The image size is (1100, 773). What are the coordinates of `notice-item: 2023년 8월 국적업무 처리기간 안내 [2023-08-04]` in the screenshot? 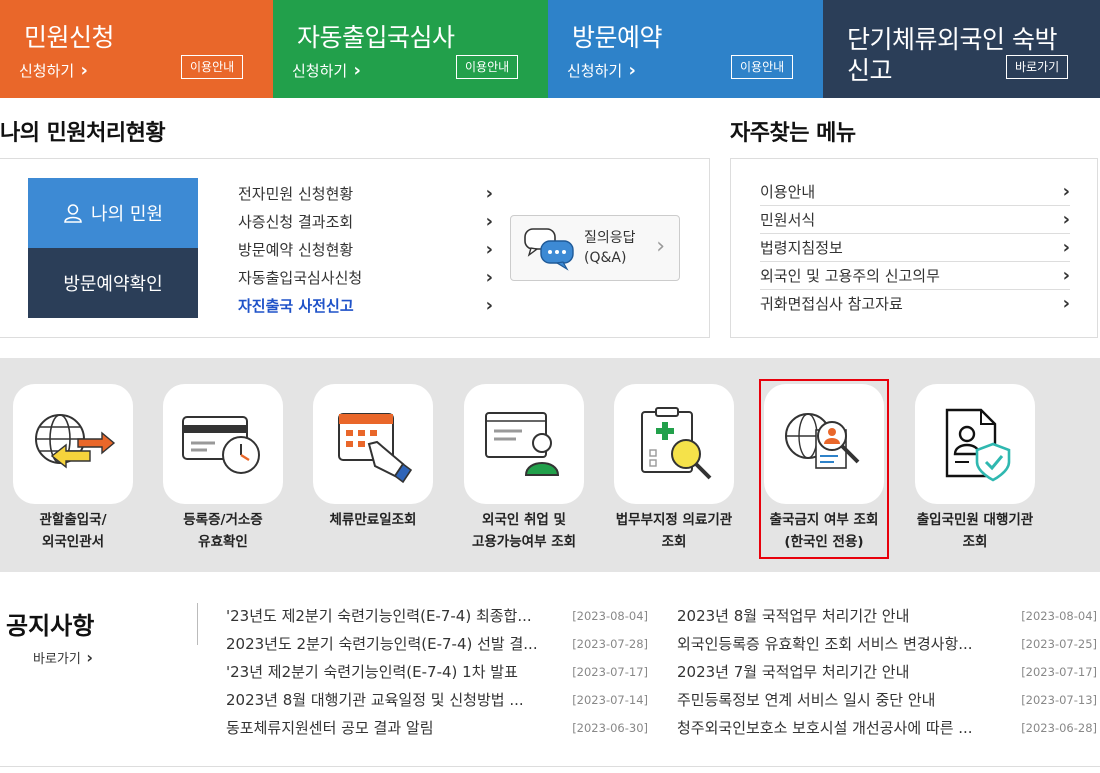 It's located at (887, 616).